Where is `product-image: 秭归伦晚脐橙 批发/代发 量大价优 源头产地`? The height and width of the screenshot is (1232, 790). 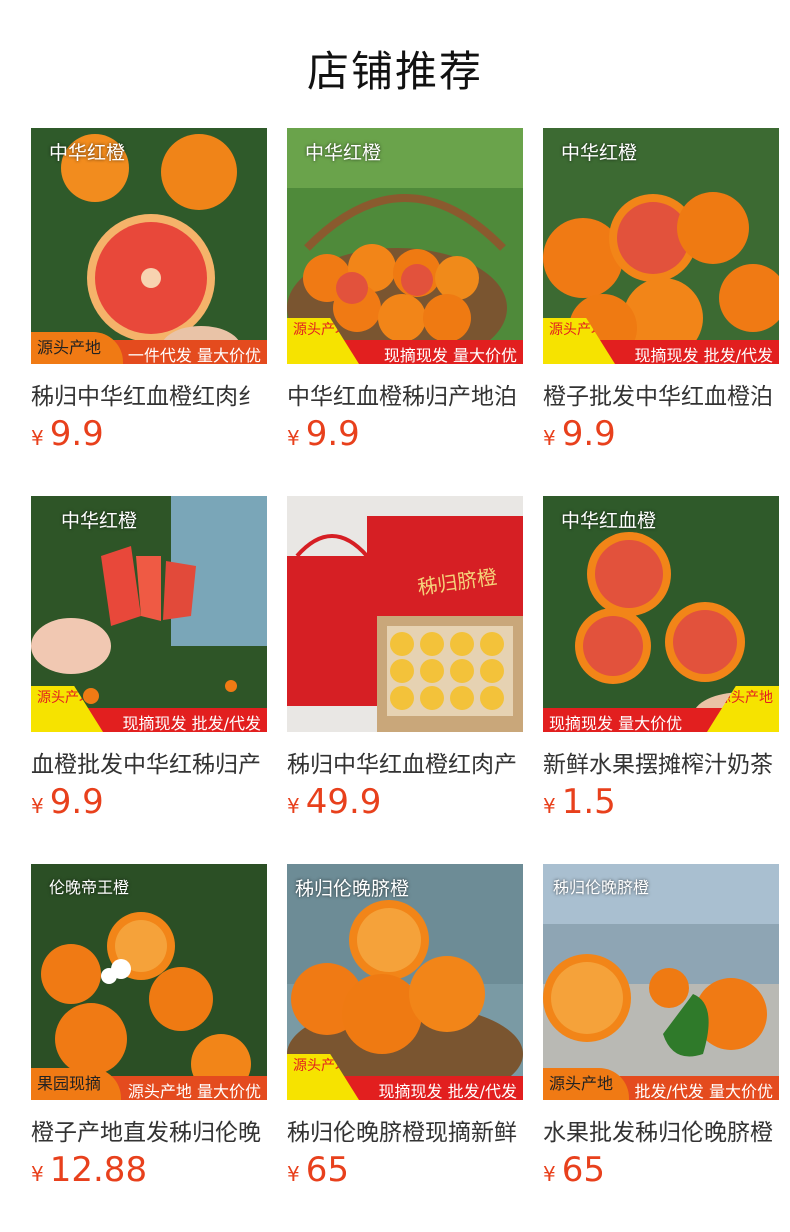 product-image: 秭归伦晚脐橙 批发/代发 量大价优 源头产地 is located at coordinates (661, 982).